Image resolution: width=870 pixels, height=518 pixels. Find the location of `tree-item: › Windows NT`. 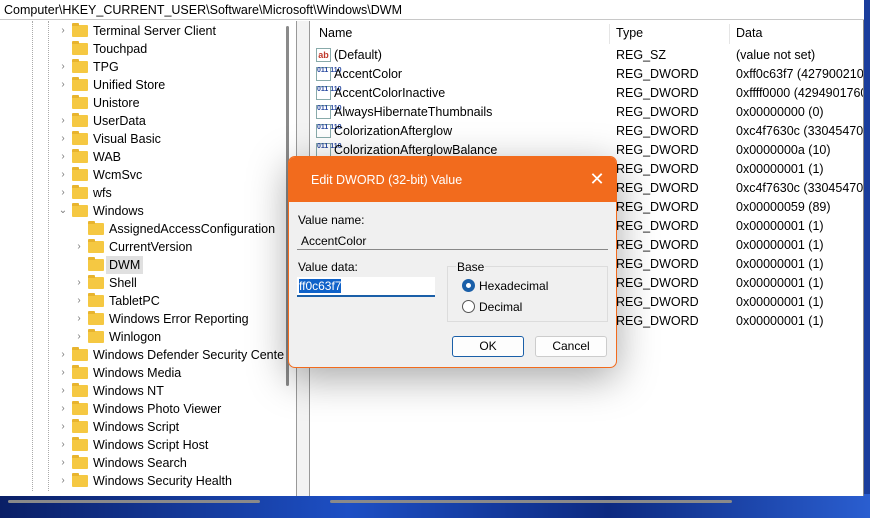

tree-item: › Windows NT is located at coordinates (142, 391).